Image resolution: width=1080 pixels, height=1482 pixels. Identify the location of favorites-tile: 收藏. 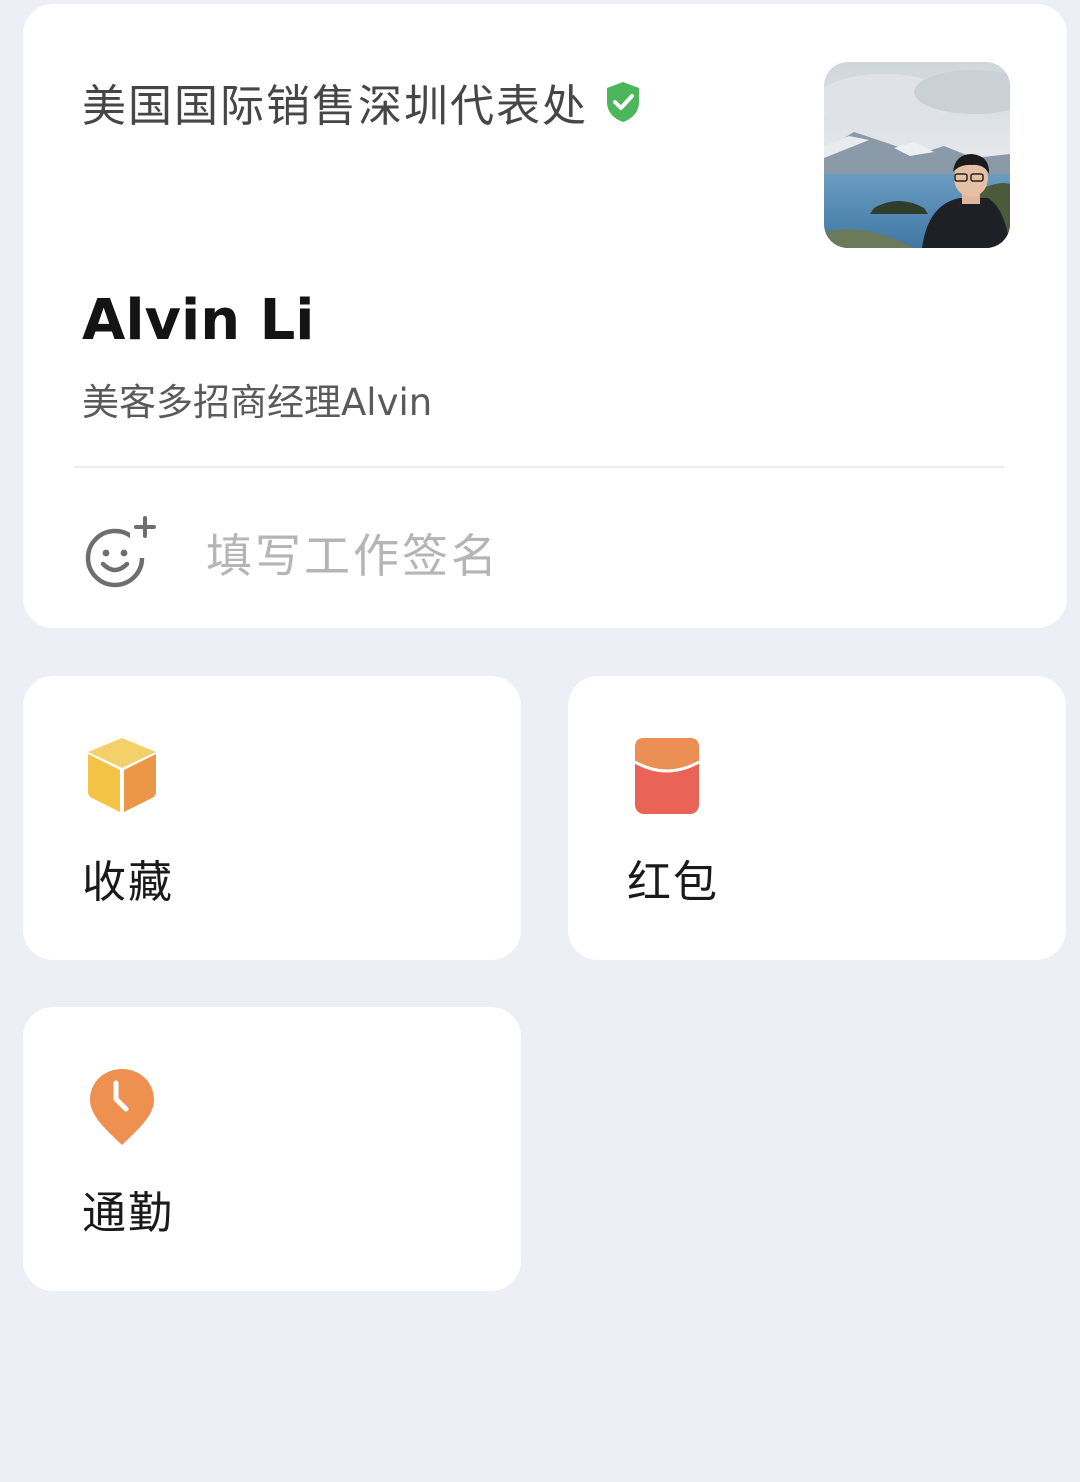
(272, 818).